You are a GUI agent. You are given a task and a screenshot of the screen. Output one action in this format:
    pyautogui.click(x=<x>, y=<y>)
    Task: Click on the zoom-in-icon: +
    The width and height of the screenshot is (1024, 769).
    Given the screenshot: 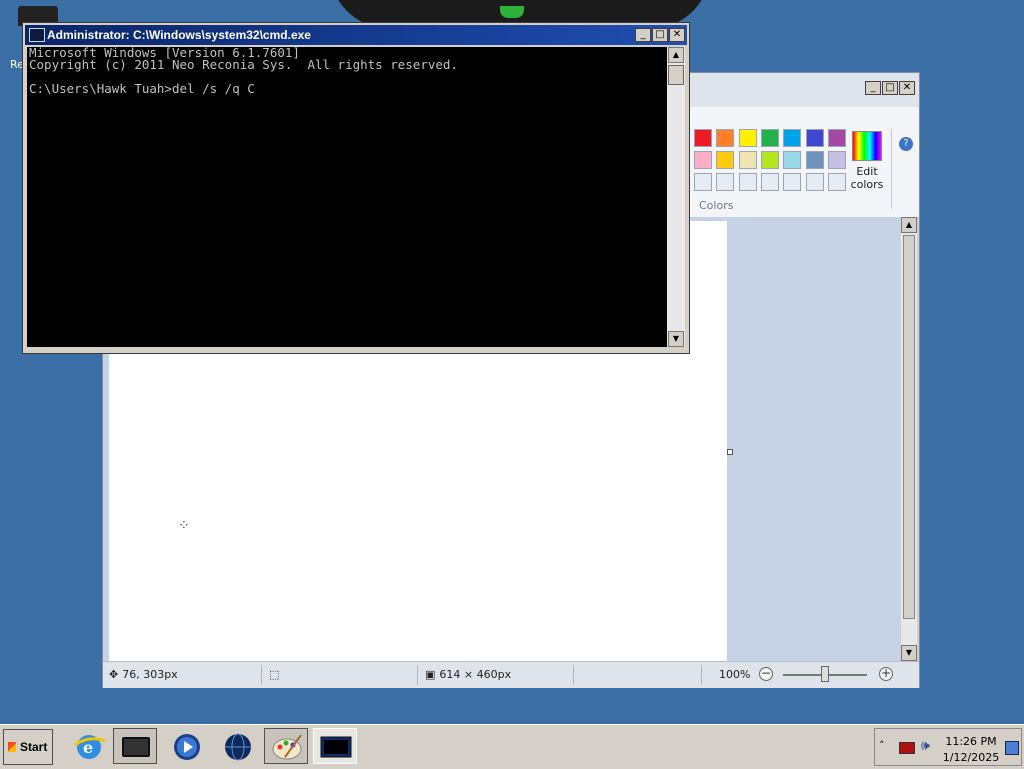 What is the action you would take?
    pyautogui.click(x=886, y=674)
    